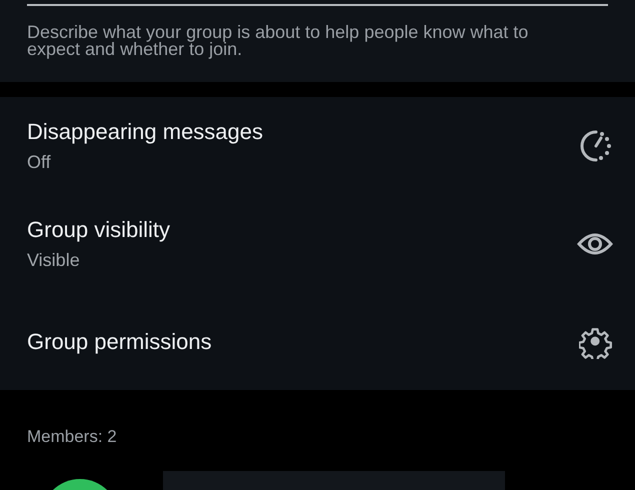 This screenshot has height=490, width=635. I want to click on members-count: Members: 2, so click(72, 437).